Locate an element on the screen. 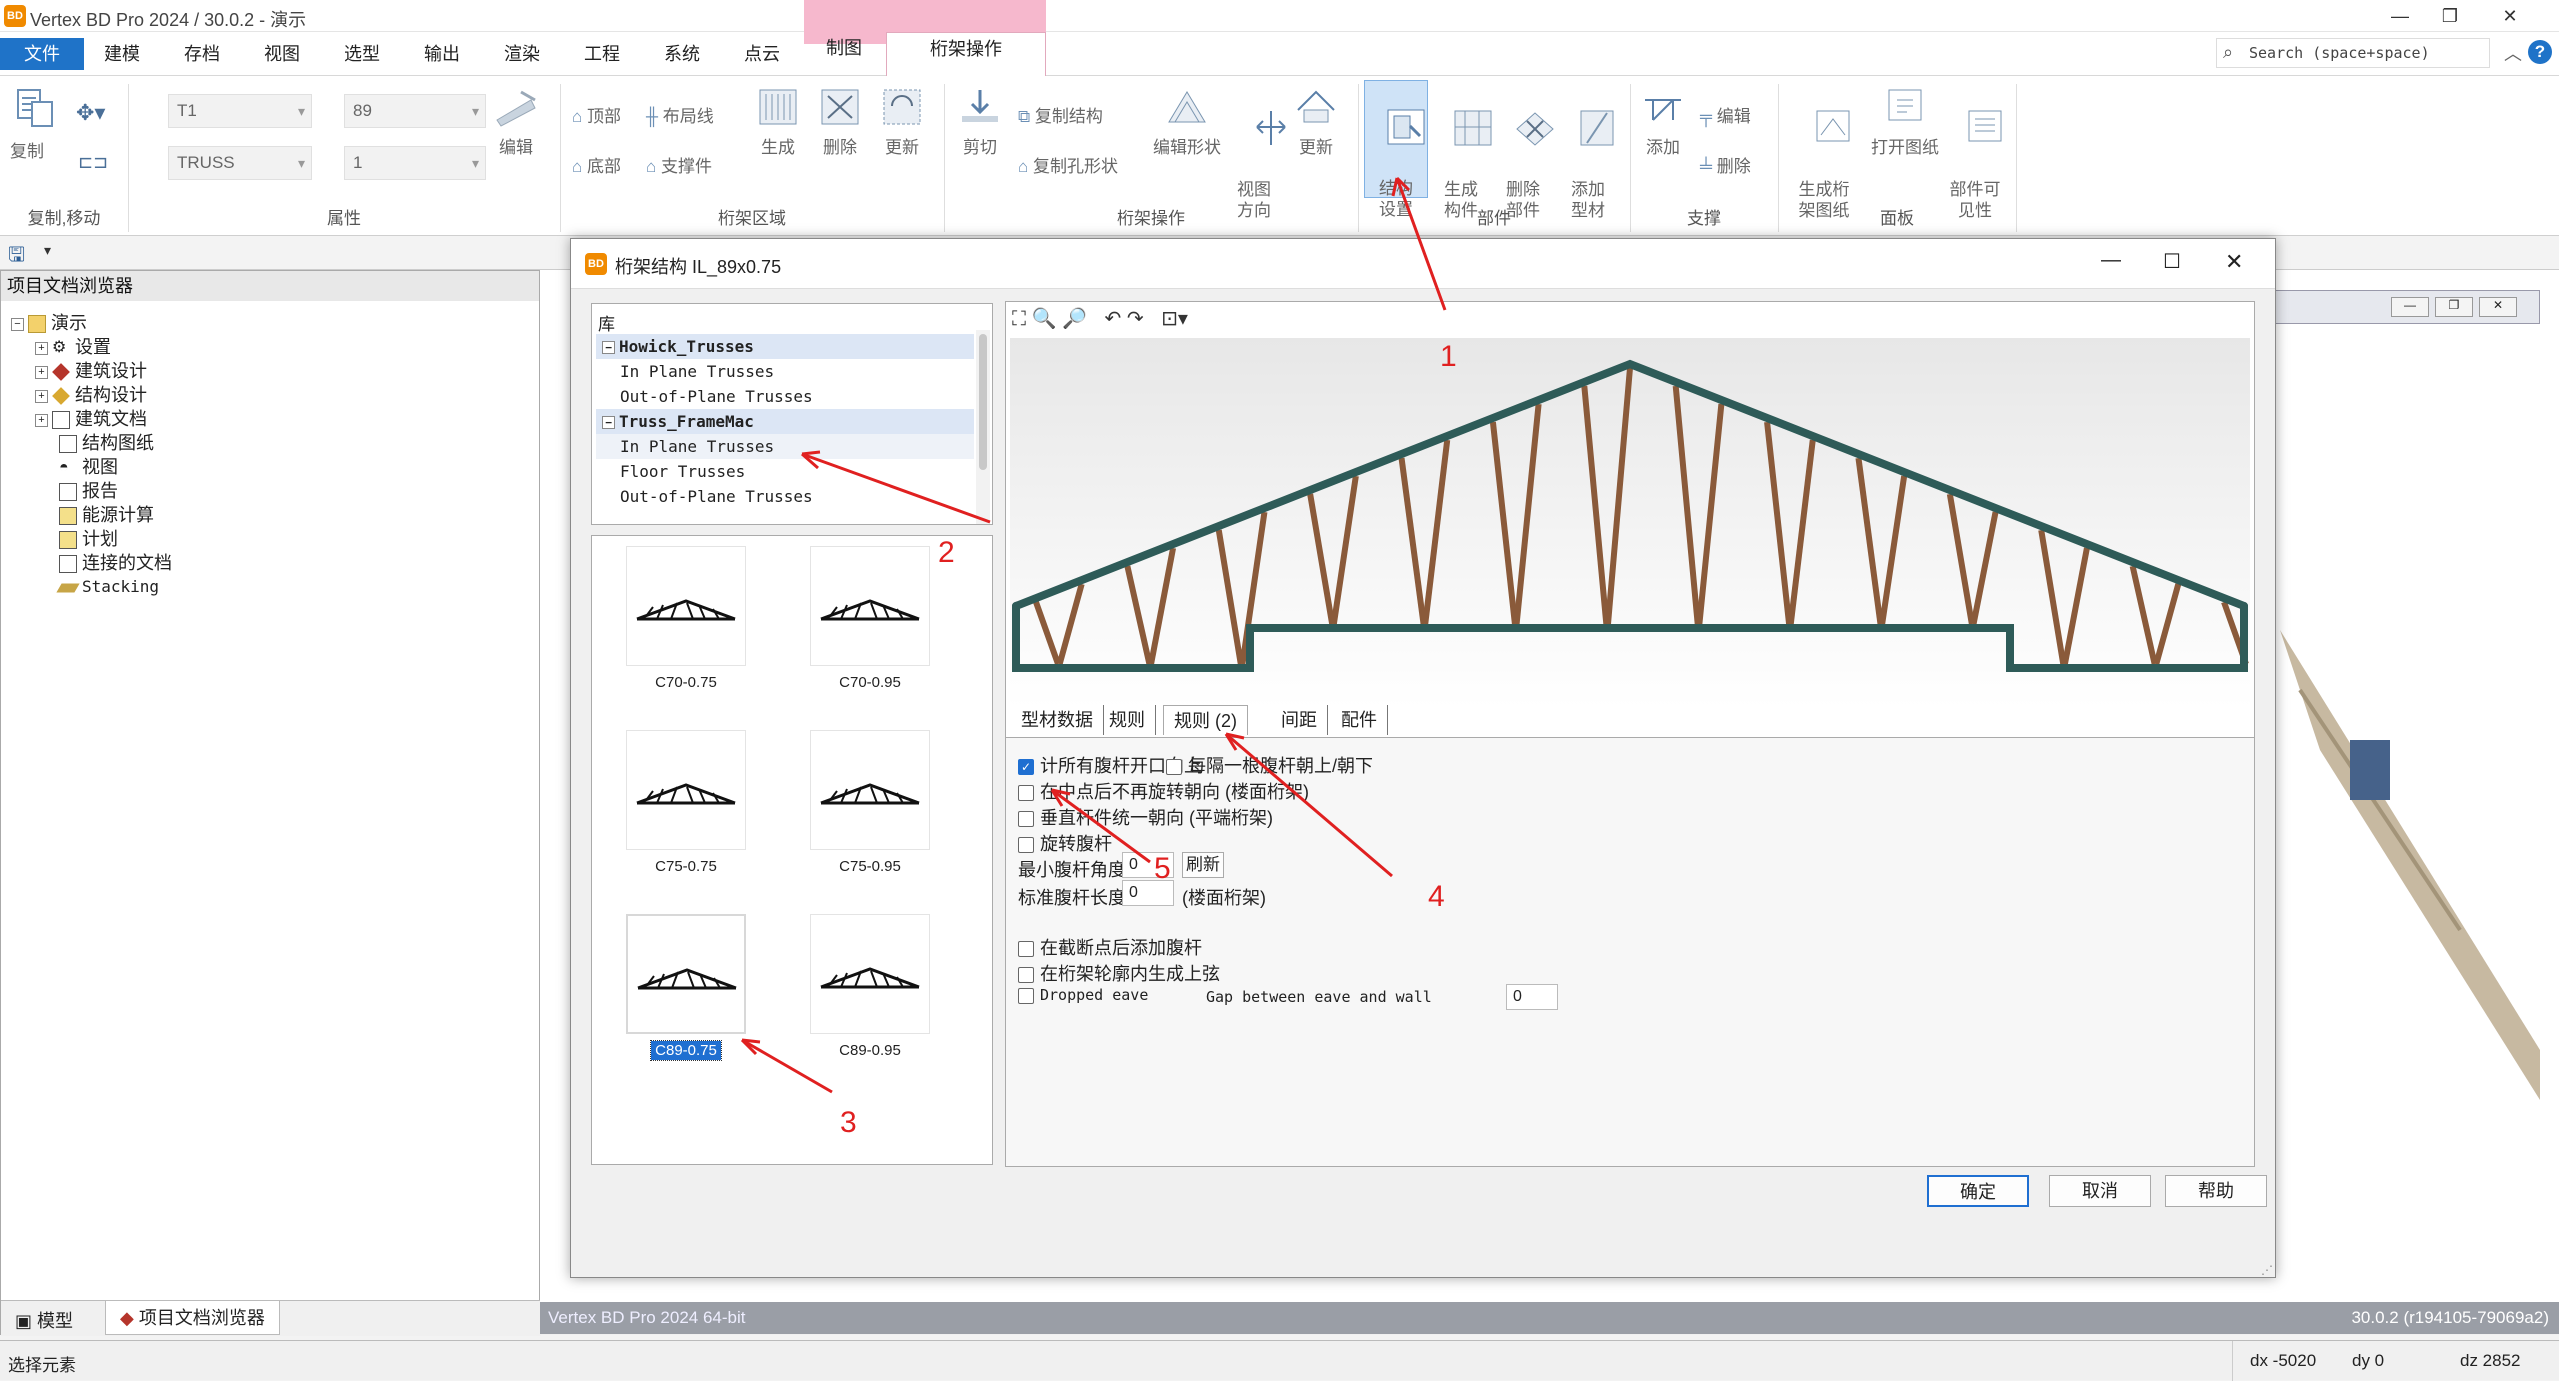 This screenshot has height=1381, width=2559. menu-render: 渲染 is located at coordinates (522, 54).